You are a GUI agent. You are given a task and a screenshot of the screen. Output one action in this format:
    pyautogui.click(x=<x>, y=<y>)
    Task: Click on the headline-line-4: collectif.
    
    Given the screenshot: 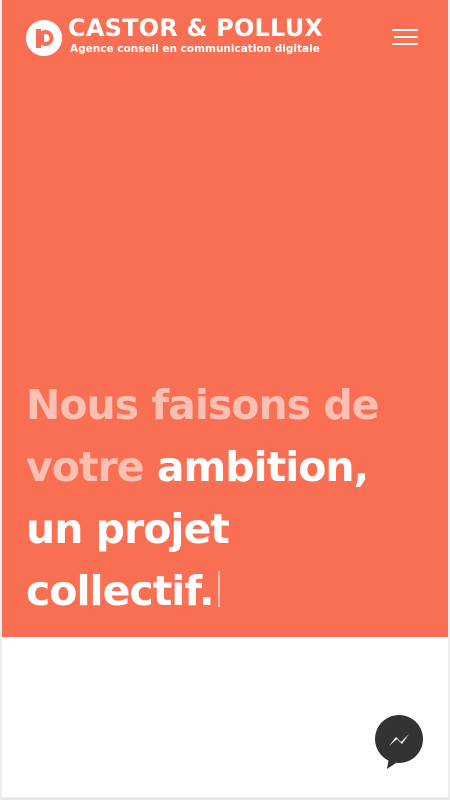 What is the action you would take?
    pyautogui.click(x=231, y=591)
    